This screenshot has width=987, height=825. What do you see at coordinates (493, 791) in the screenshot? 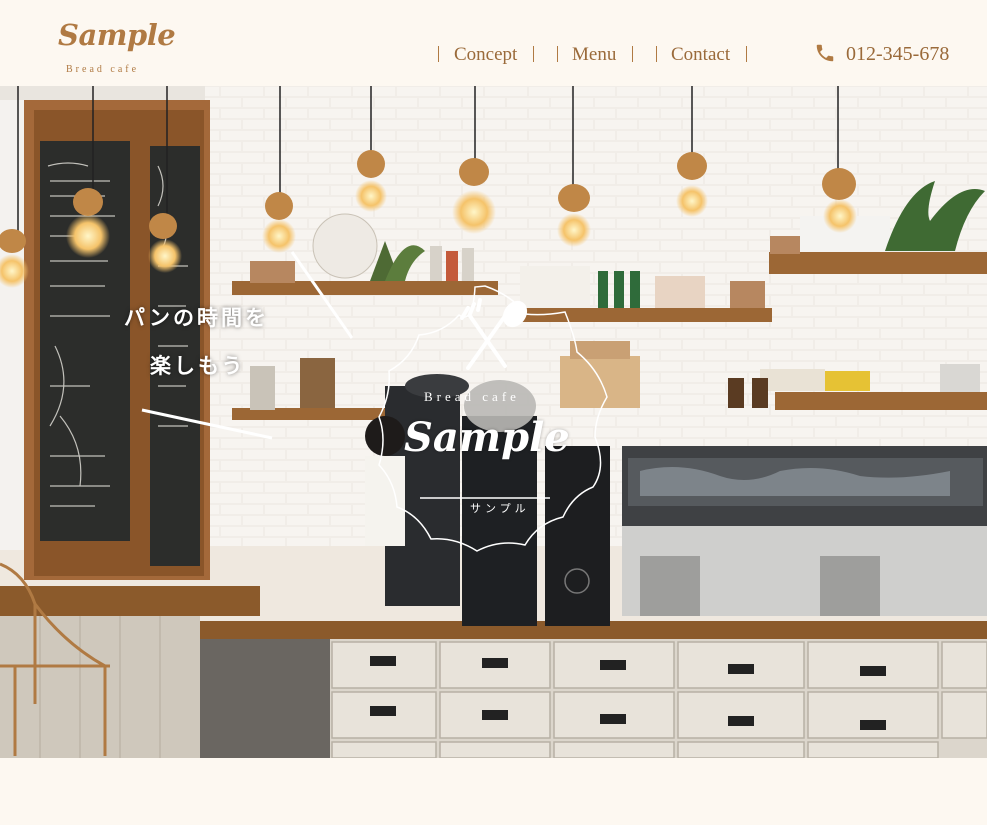
I see `page-bottom-space` at bounding box center [493, 791].